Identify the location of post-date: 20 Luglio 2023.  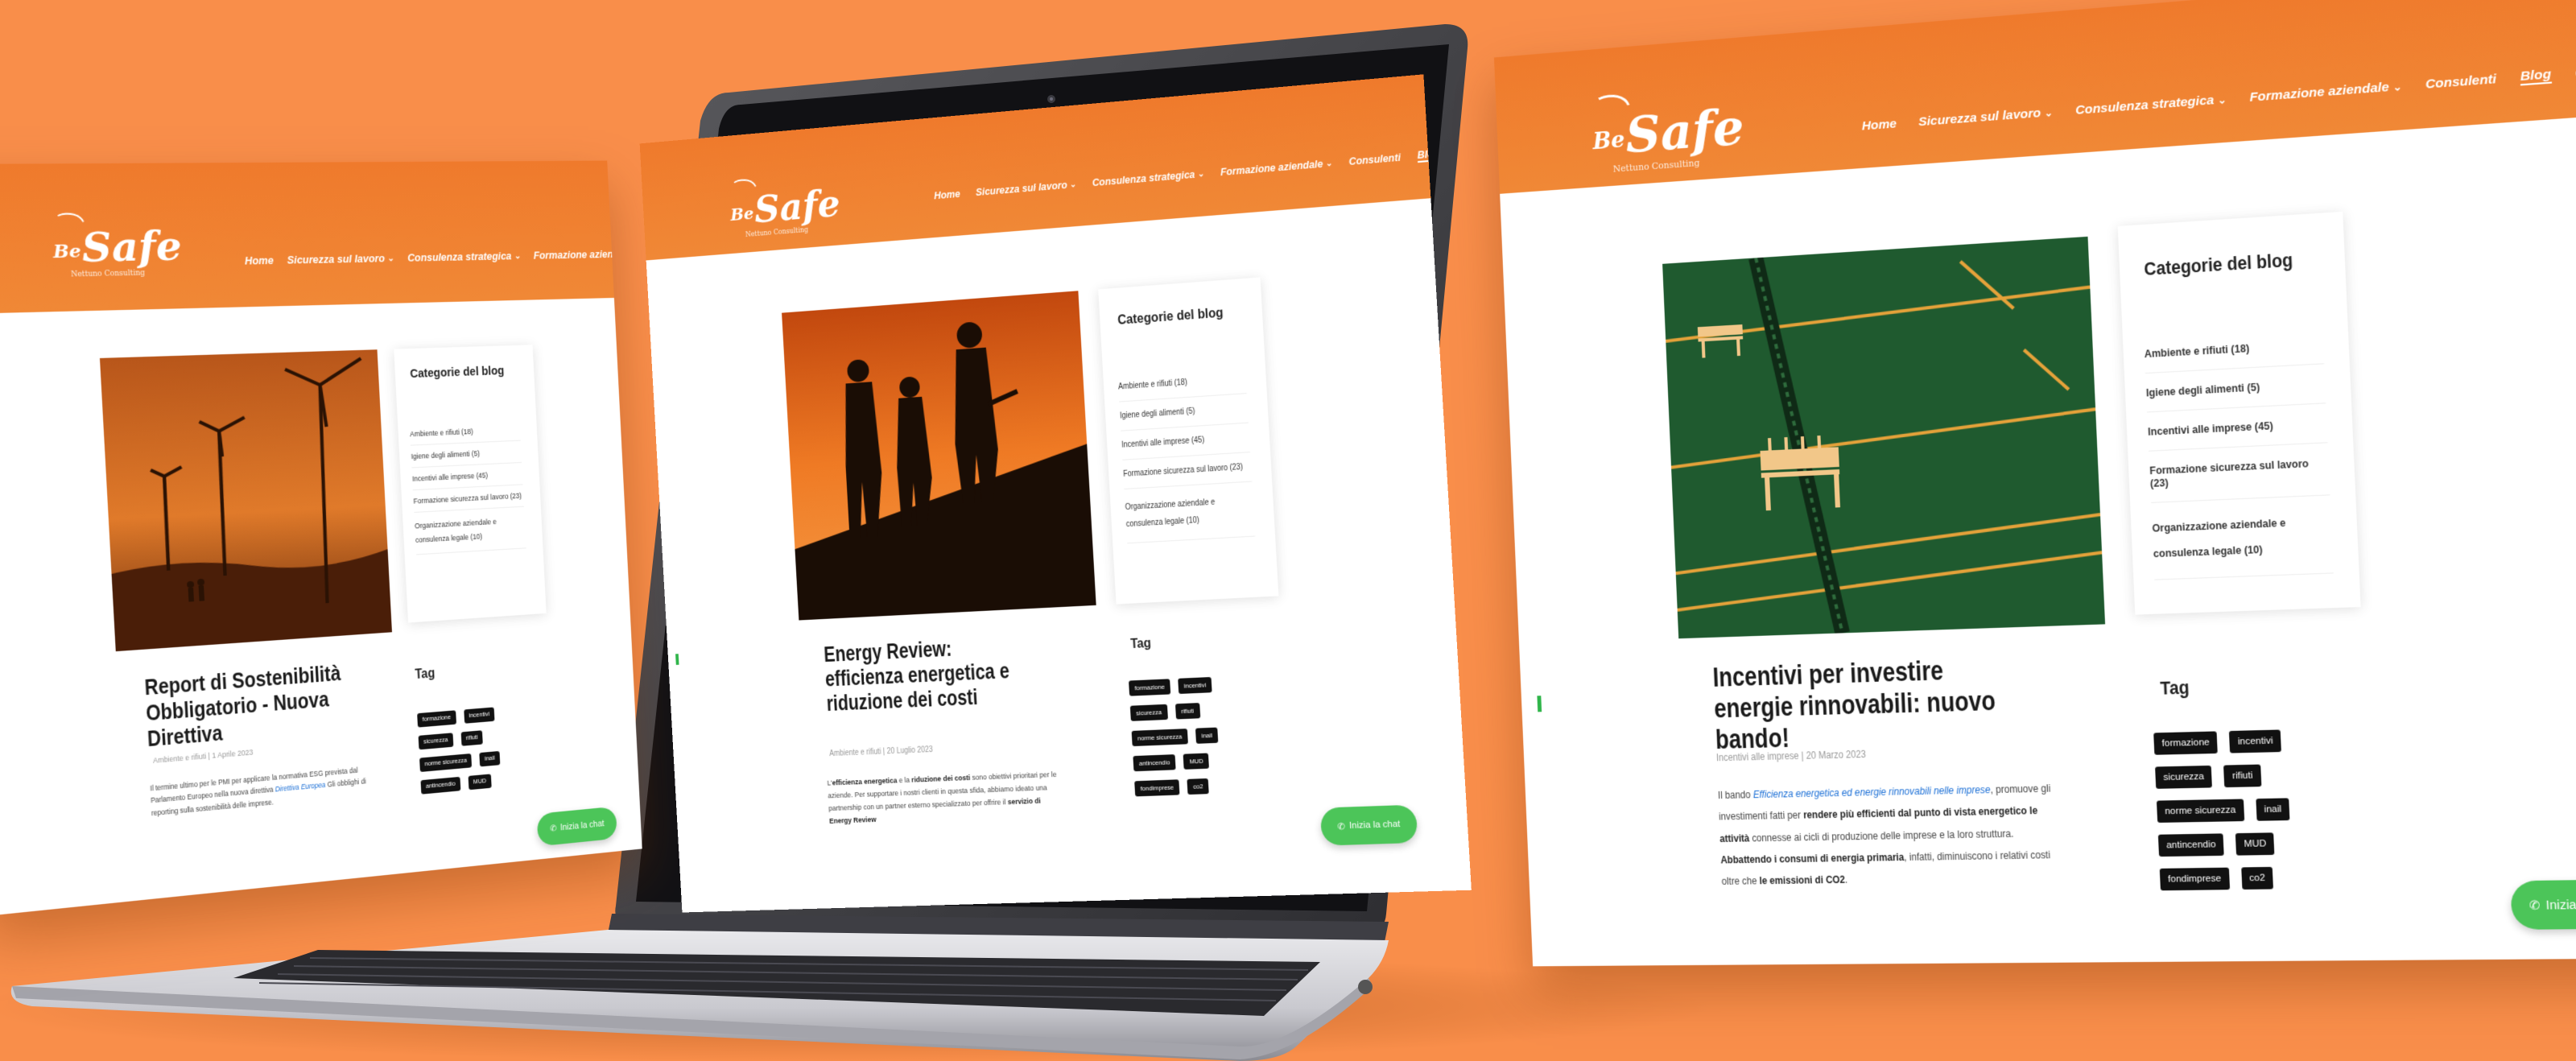
(910, 751).